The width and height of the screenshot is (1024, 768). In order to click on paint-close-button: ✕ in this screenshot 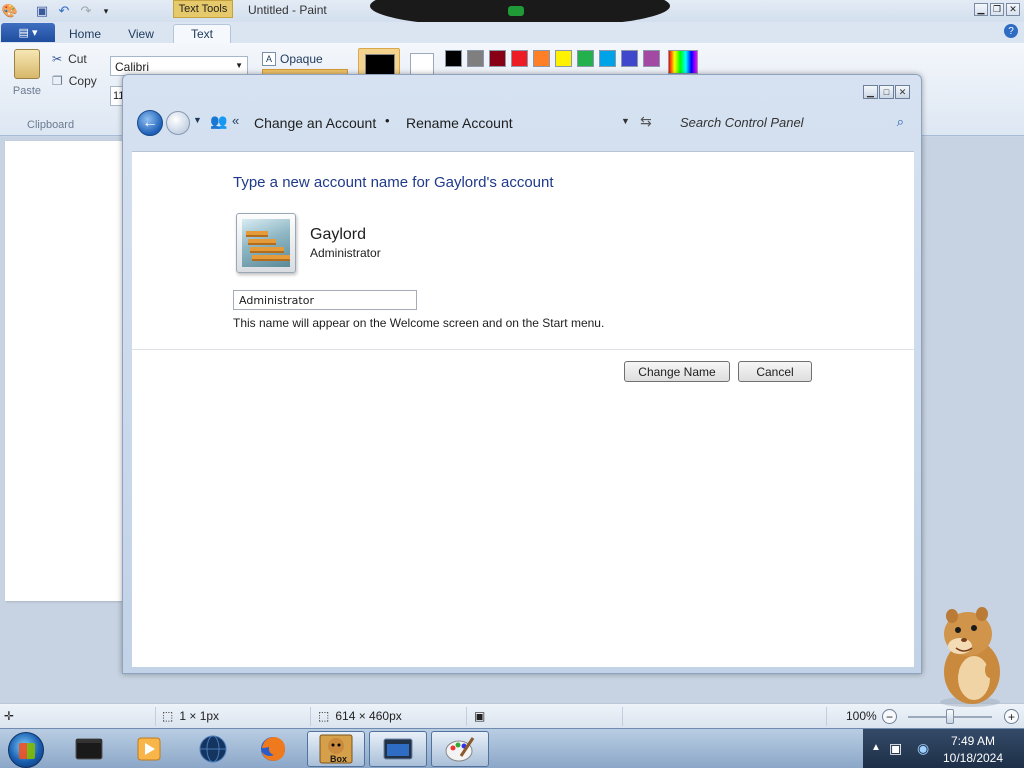, I will do `click(1013, 9)`.